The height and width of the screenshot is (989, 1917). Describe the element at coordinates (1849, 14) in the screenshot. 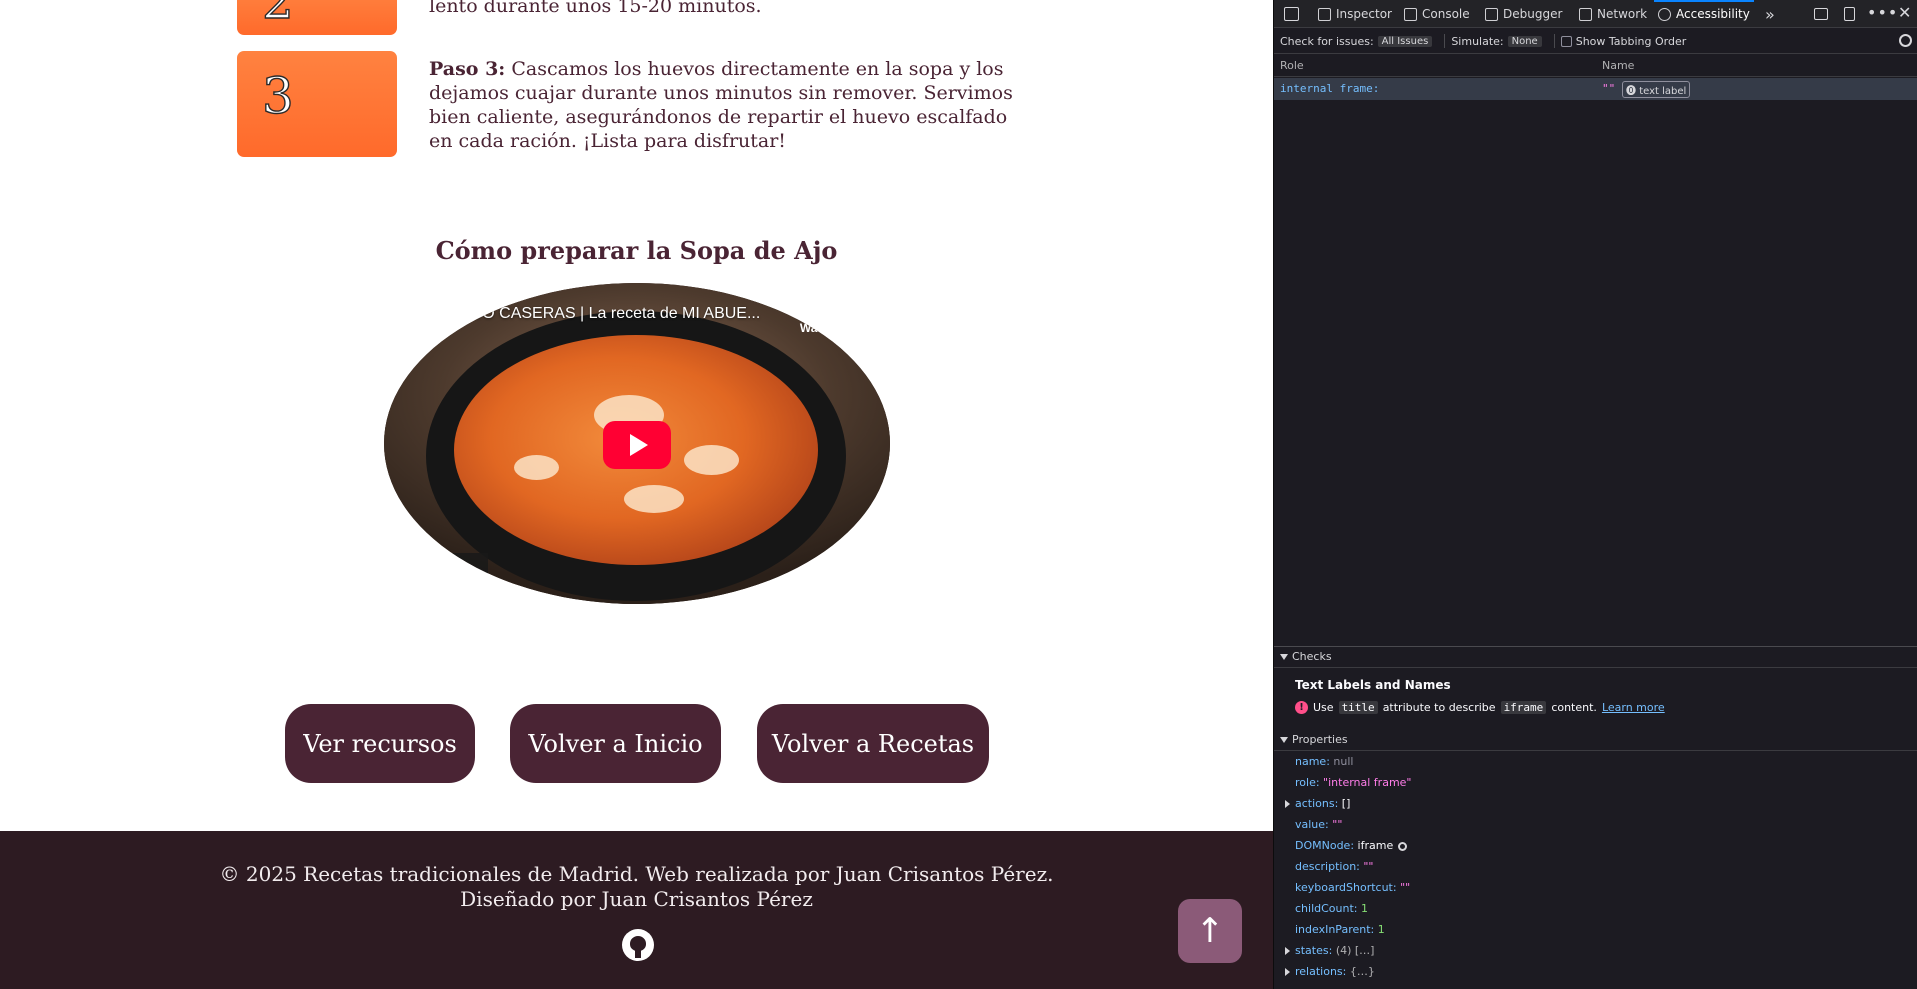

I see `responsive-design-icon` at that location.